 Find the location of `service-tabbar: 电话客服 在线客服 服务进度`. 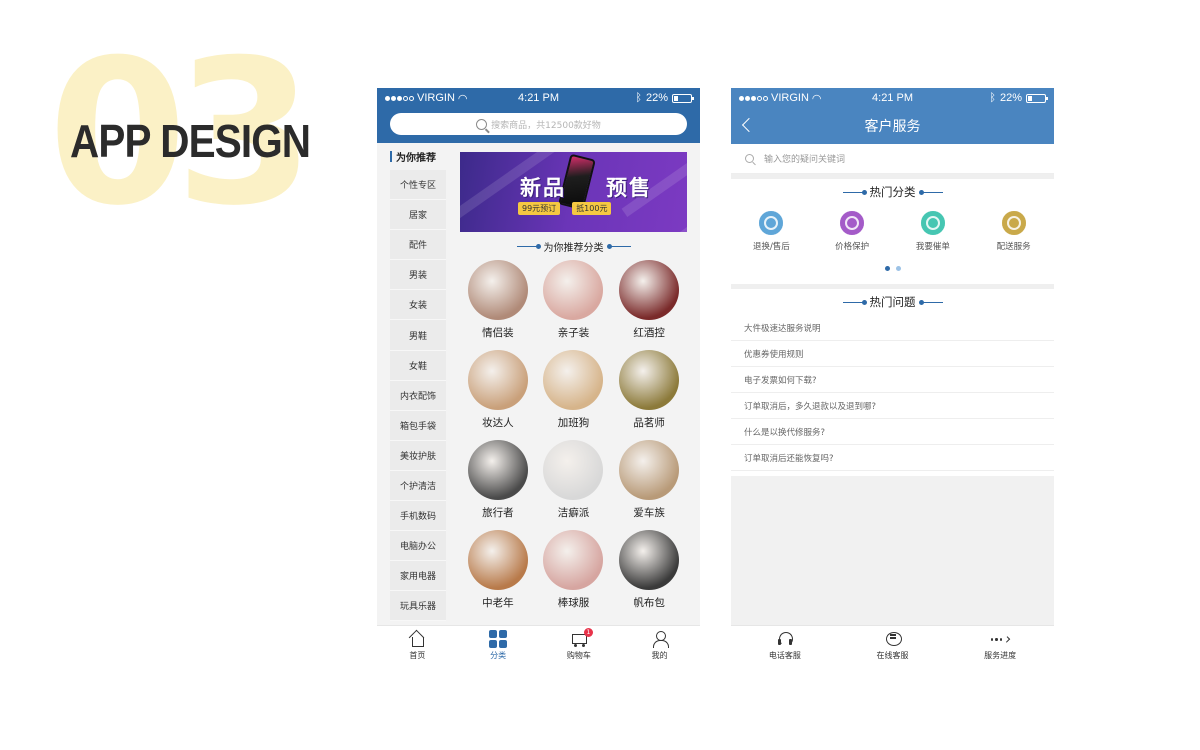

service-tabbar: 电话客服 在线客服 服务进度 is located at coordinates (892, 645).